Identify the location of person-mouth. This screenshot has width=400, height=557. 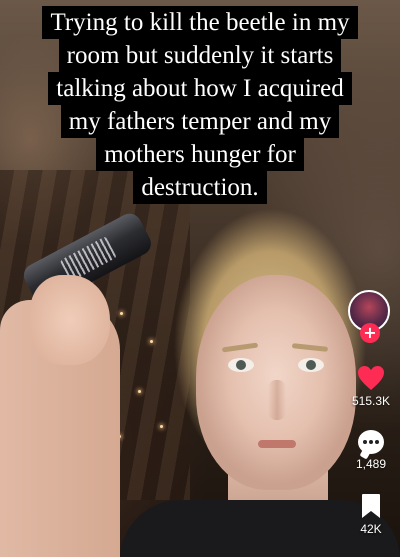
(277, 444).